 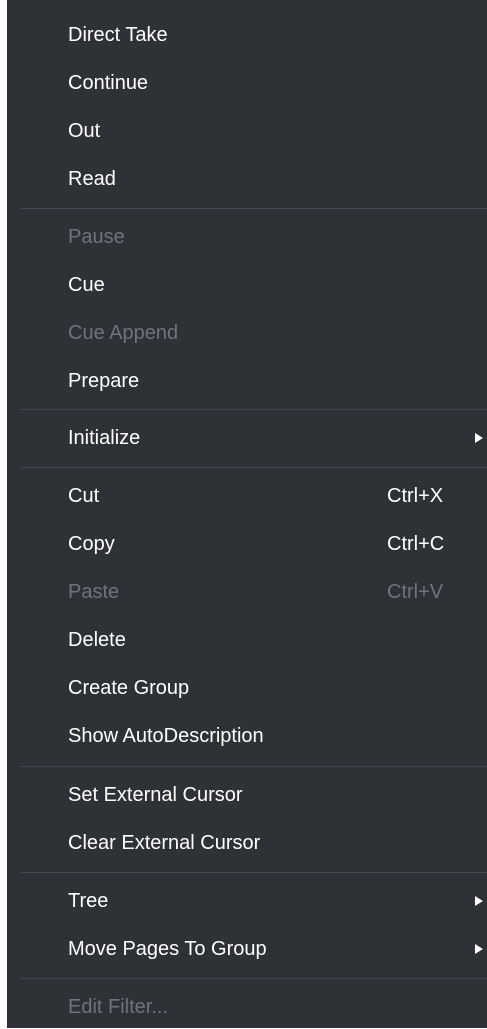 What do you see at coordinates (247, 496) in the screenshot?
I see `menu-item-cut: Cut Ctrl+X` at bounding box center [247, 496].